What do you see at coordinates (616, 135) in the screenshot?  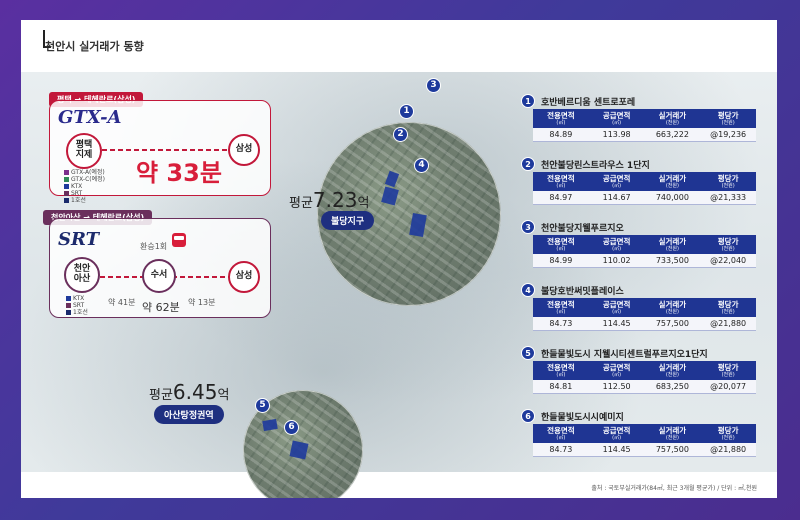 I see `table-cell: 113.98` at bounding box center [616, 135].